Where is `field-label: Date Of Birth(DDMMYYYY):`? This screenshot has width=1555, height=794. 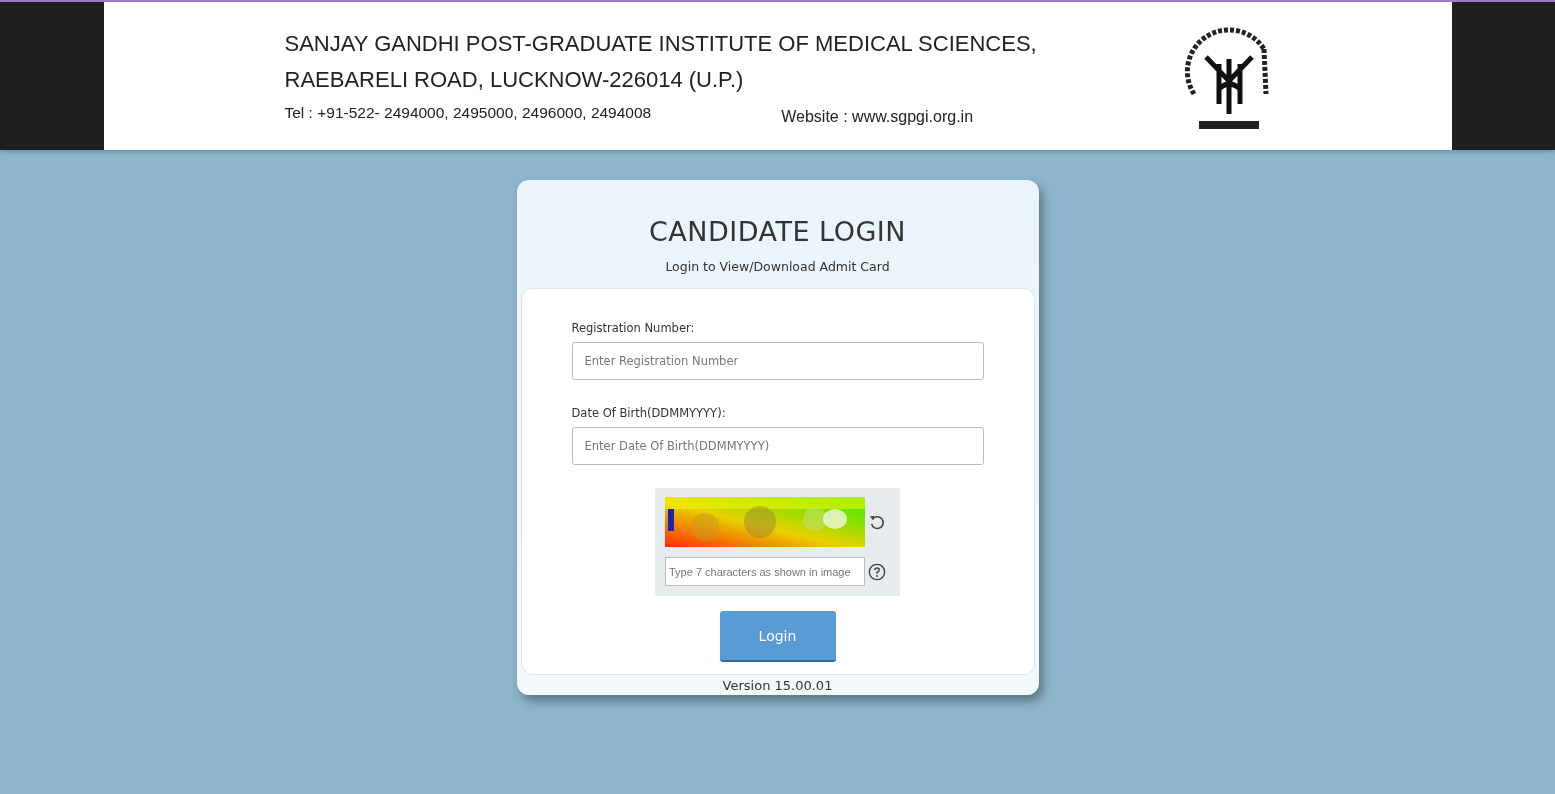 field-label: Date Of Birth(DDMMYYYY): is located at coordinates (649, 413).